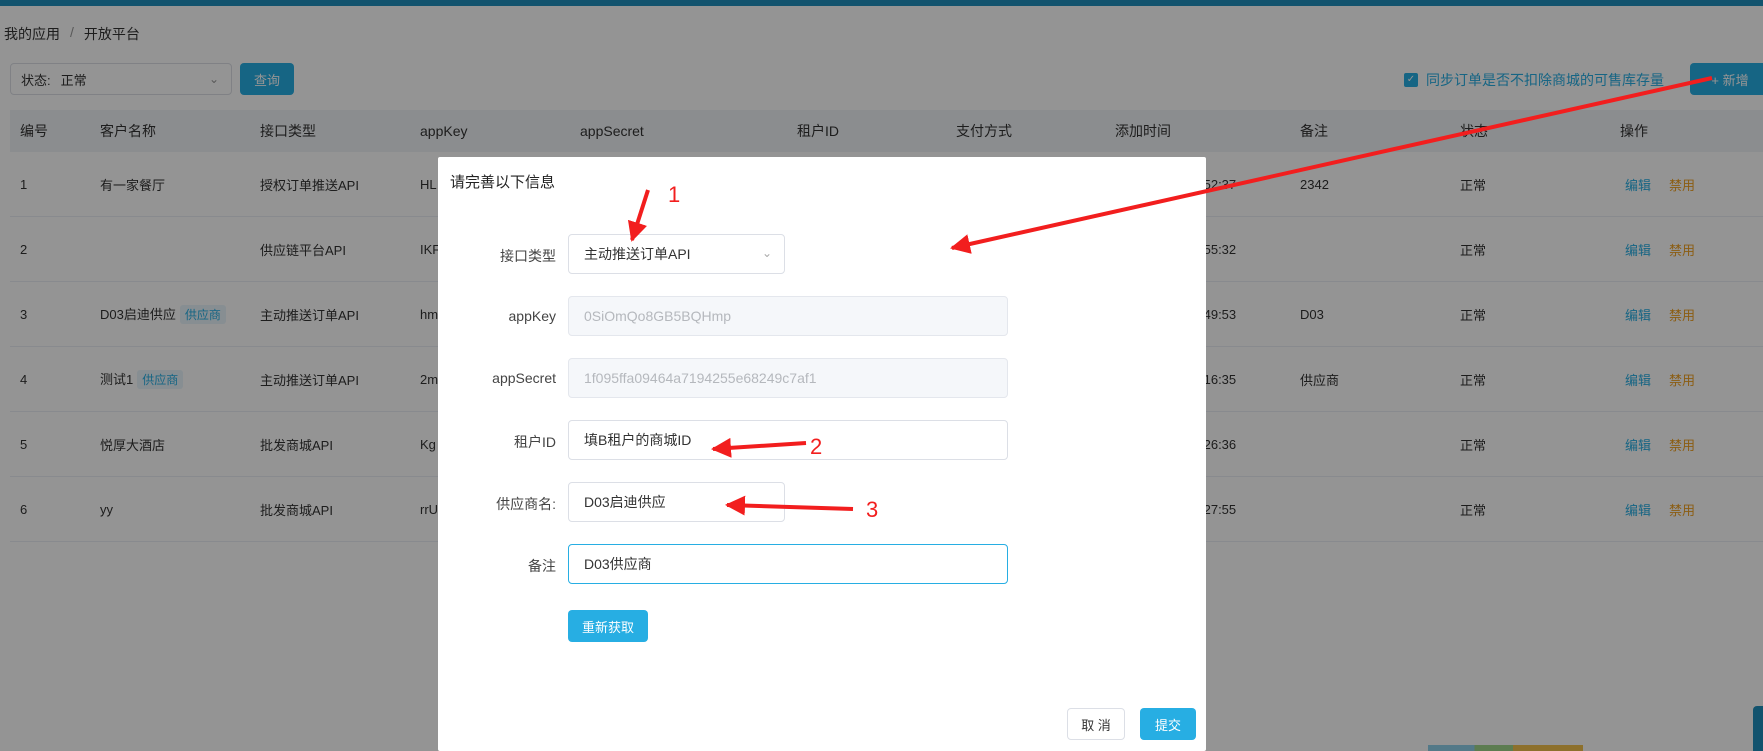  What do you see at coordinates (872, 509) in the screenshot?
I see `annotation-number-3: 3` at bounding box center [872, 509].